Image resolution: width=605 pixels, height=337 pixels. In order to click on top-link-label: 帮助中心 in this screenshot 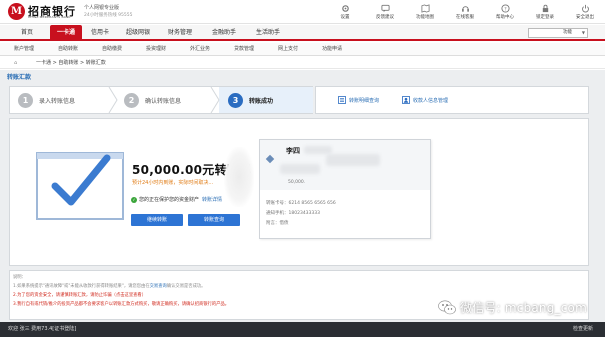, I will do `click(505, 17)`.